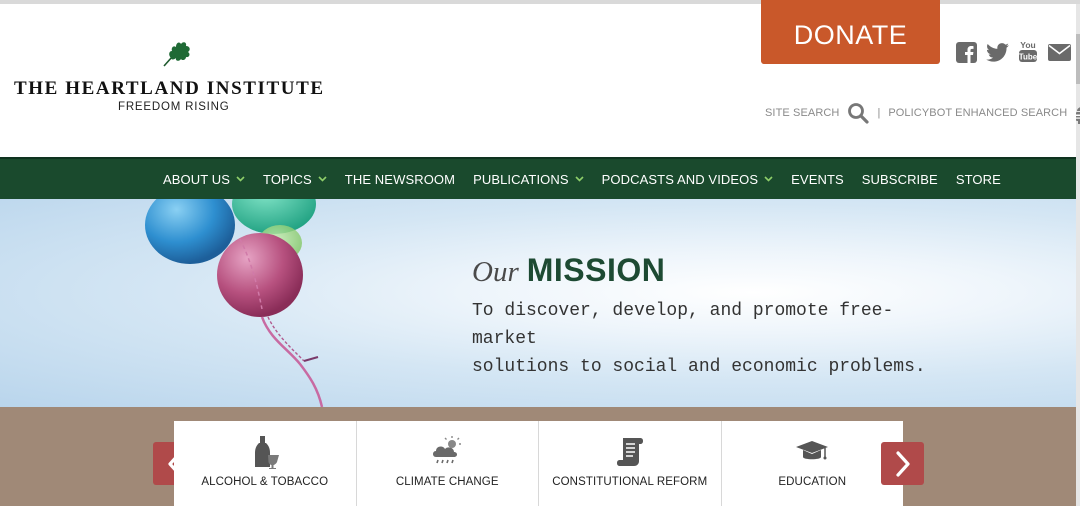 The height and width of the screenshot is (506, 1080). I want to click on nav-item-subscribe: SUBSCRIBE, so click(900, 179).